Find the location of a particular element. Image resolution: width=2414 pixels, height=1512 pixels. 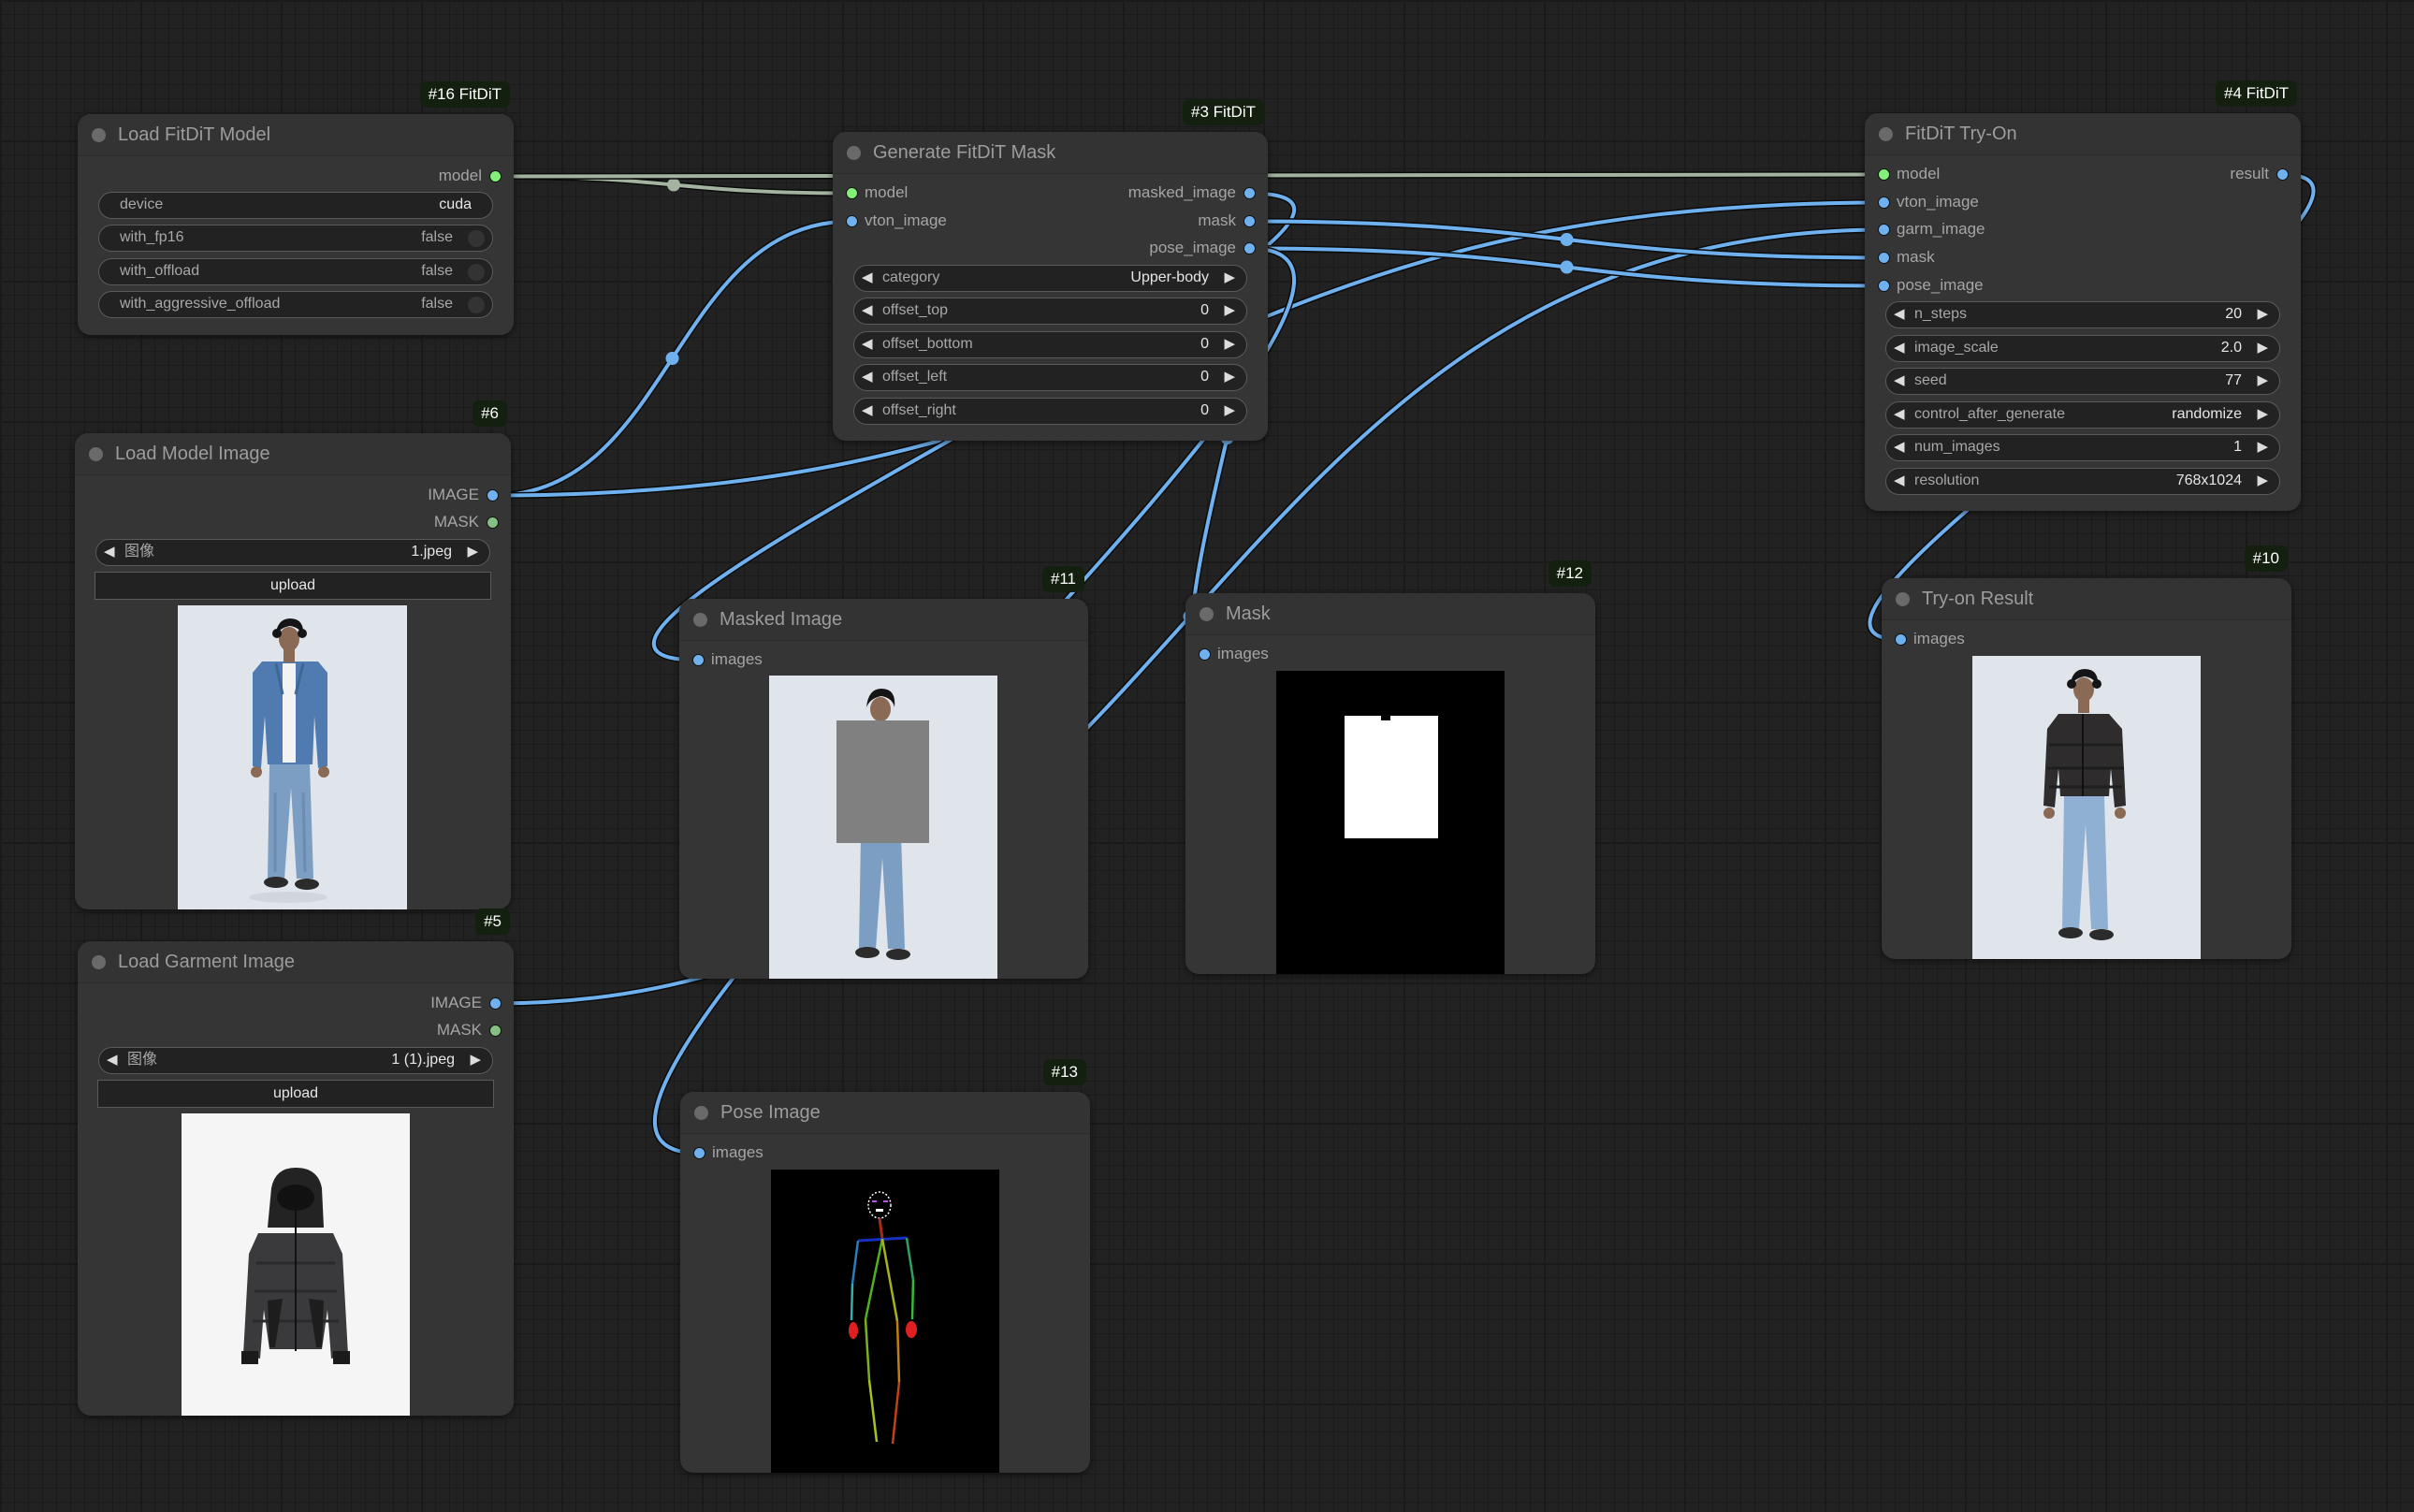

link-load-model-model-to-gen-mask-model is located at coordinates (673, 185).